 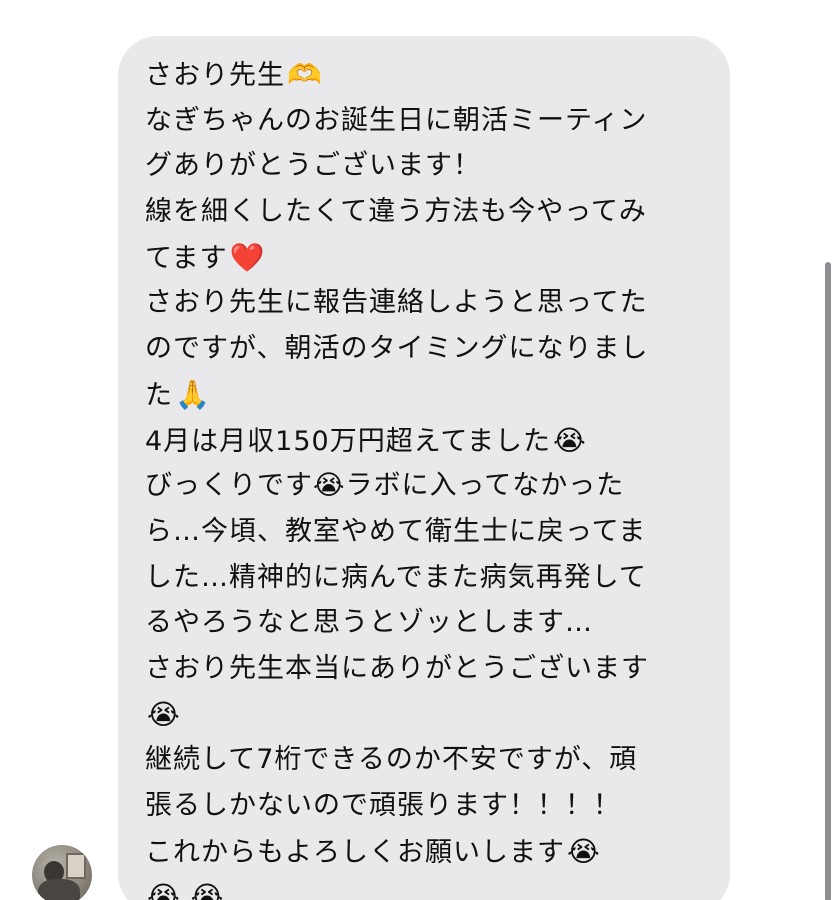 What do you see at coordinates (247, 257) in the screenshot?
I see `red-heart-icon: ❤️` at bounding box center [247, 257].